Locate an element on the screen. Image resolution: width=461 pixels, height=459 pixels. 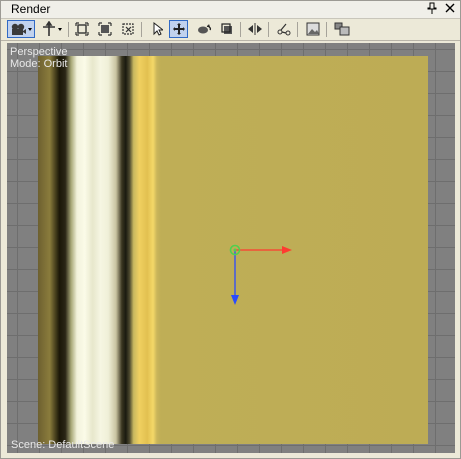
camera-icon is located at coordinates (21, 29).